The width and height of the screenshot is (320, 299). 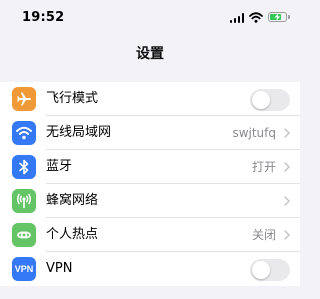 I want to click on settings-row-label: VPN, so click(x=59, y=268).